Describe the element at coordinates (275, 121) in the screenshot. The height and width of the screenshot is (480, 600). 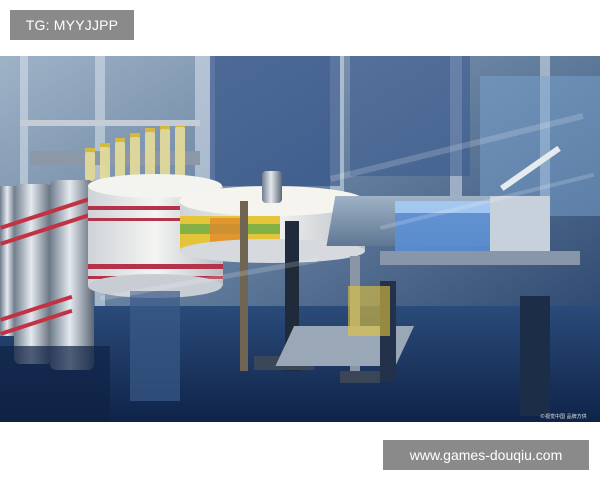
I see `machine-interior` at that location.